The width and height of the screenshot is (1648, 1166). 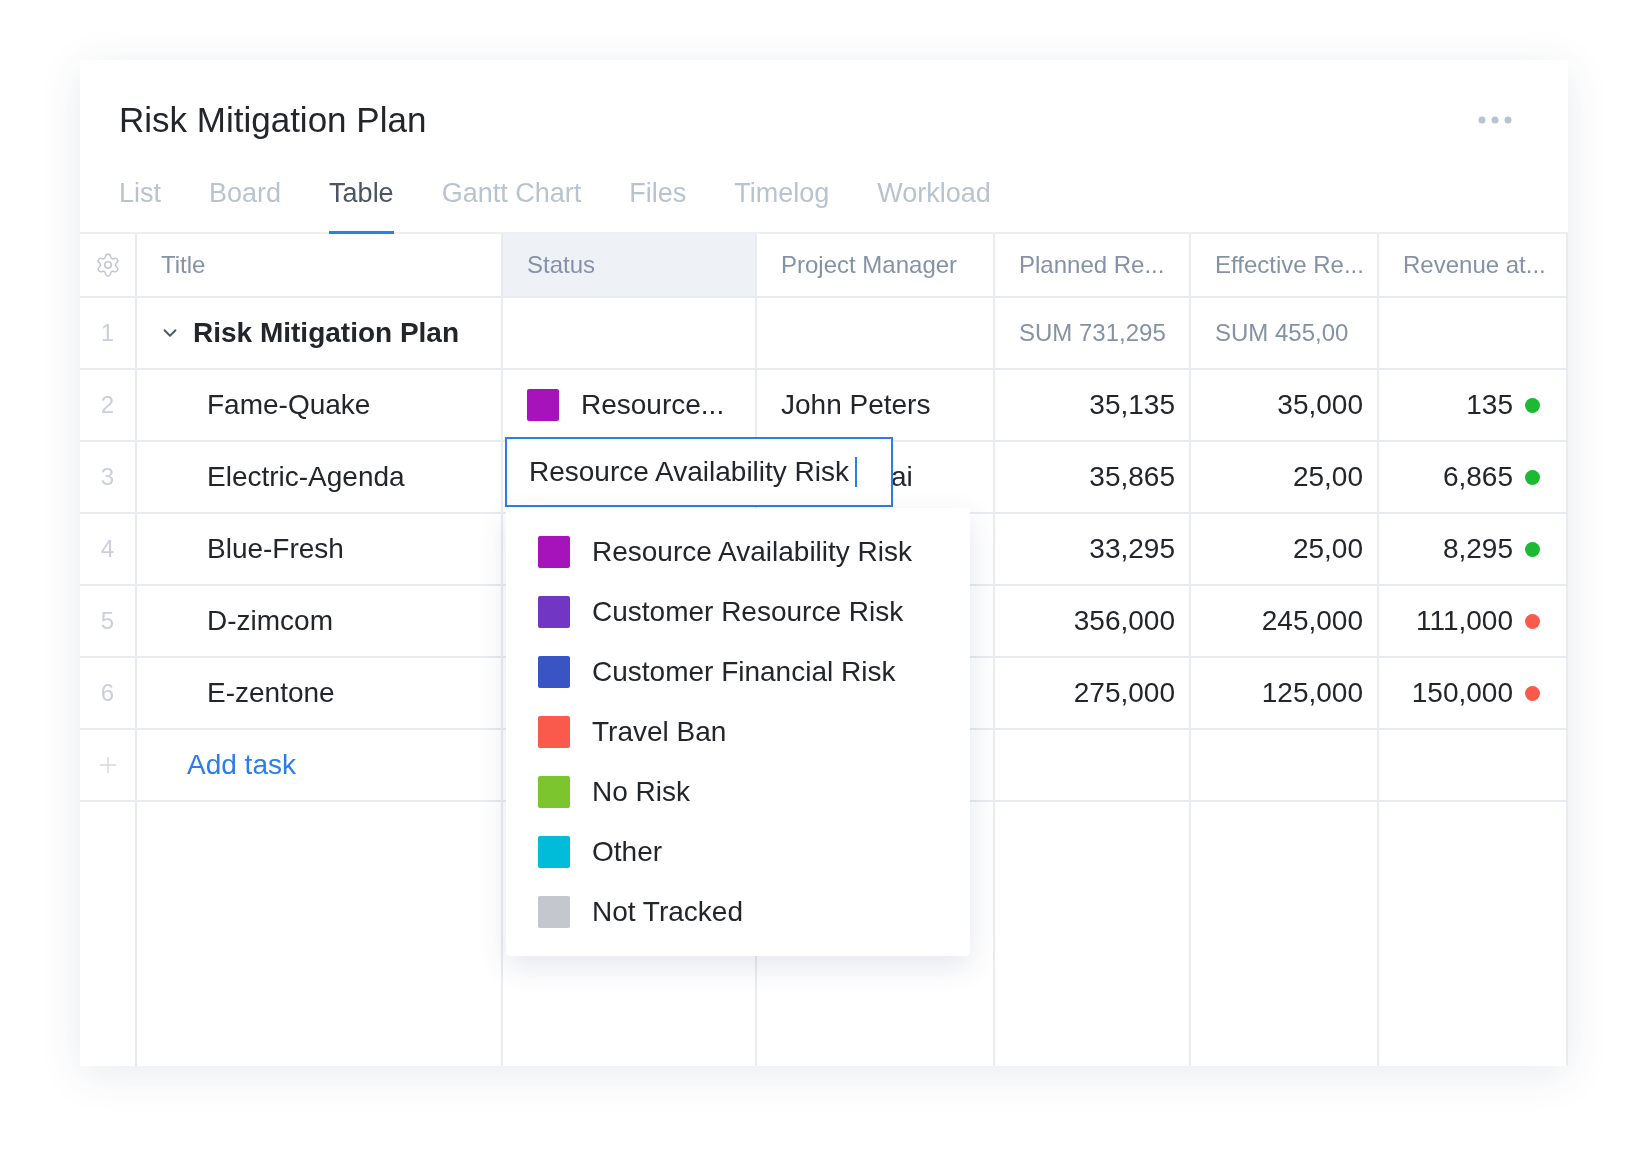 I want to click on settings-icon, so click(x=107, y=265).